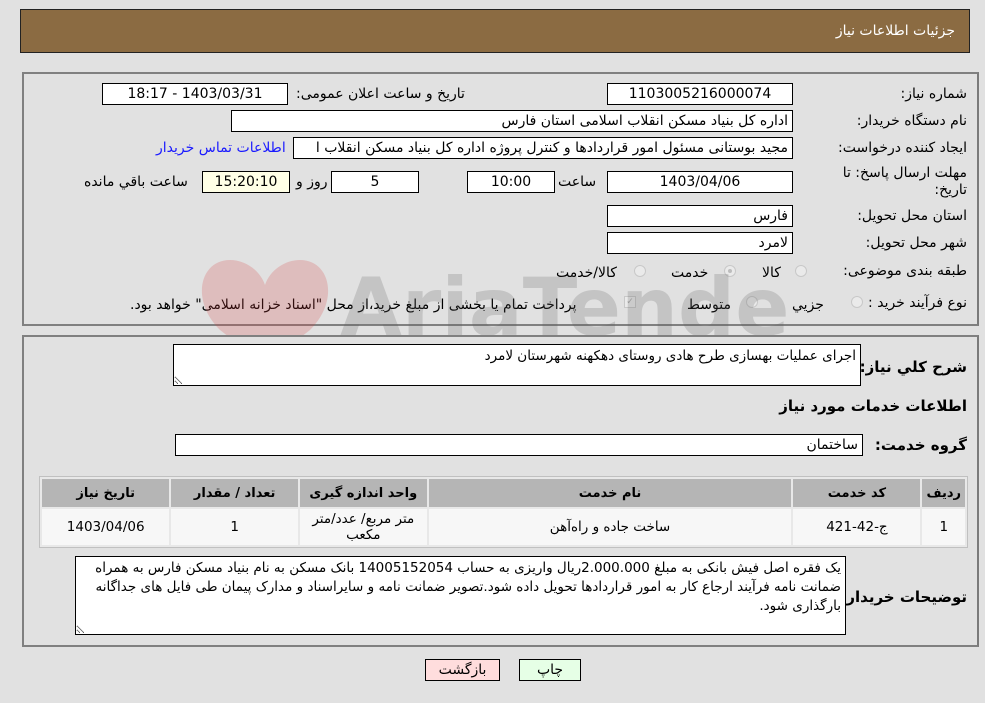 The image size is (985, 703). Describe the element at coordinates (934, 94) in the screenshot. I see `need-number-label: شماره نیاز:` at that location.